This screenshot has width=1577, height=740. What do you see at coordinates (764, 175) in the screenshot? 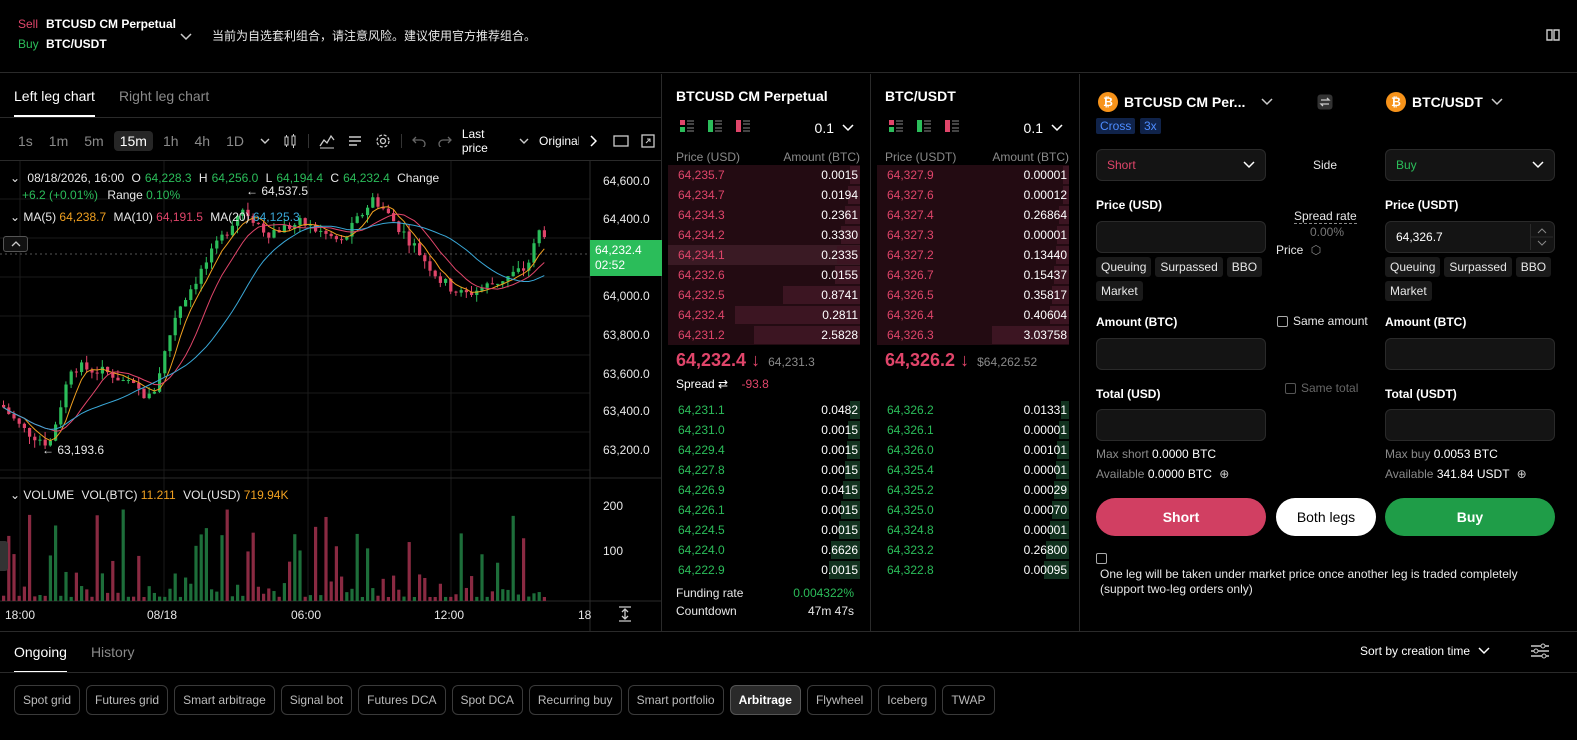
I see `ask-row: 64,235.7 0.0015` at bounding box center [764, 175].